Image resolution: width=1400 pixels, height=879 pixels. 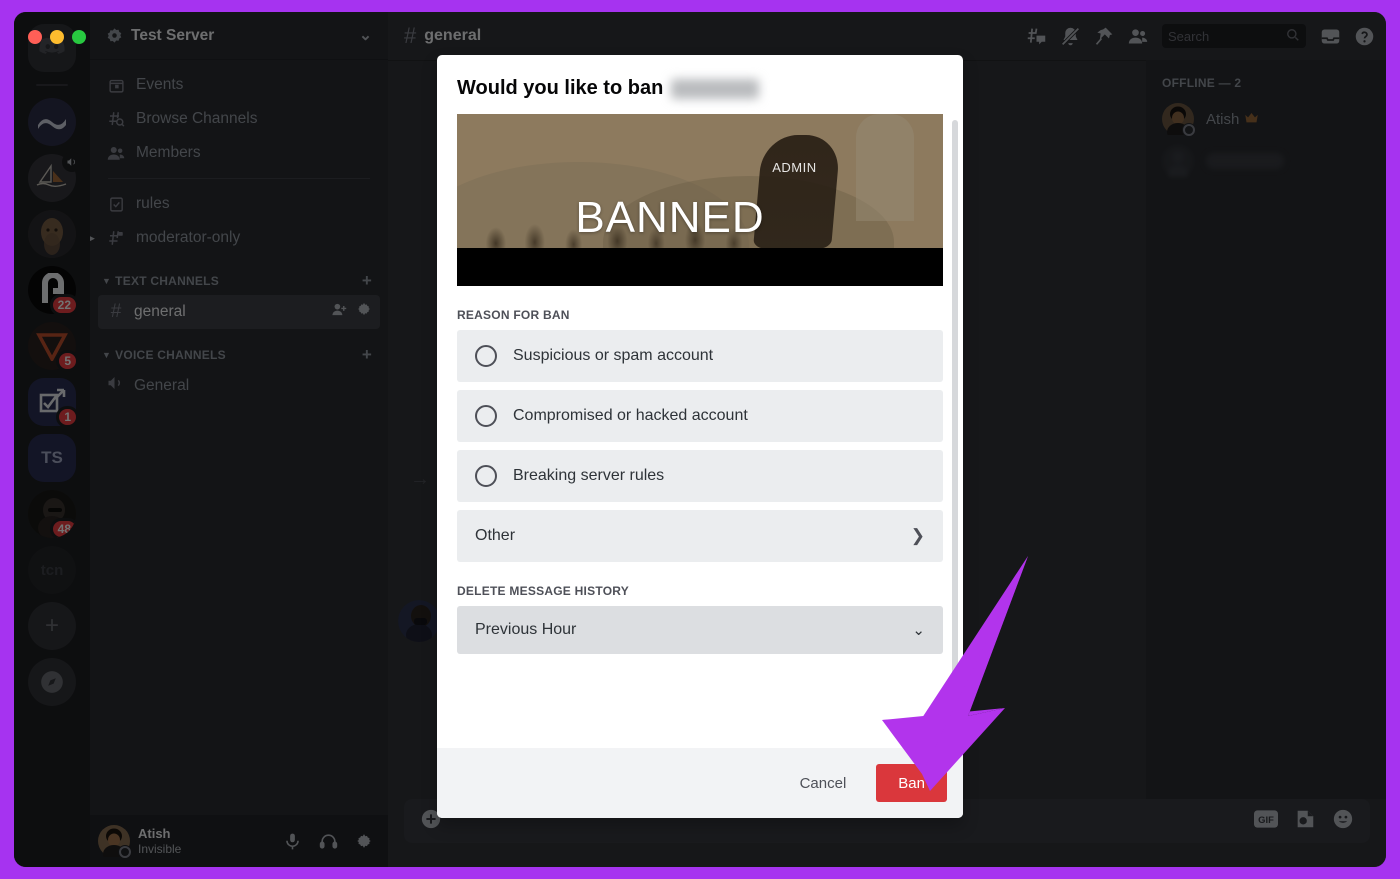 I want to click on delete-history-select: Previous Hour ⌄, so click(x=700, y=630).